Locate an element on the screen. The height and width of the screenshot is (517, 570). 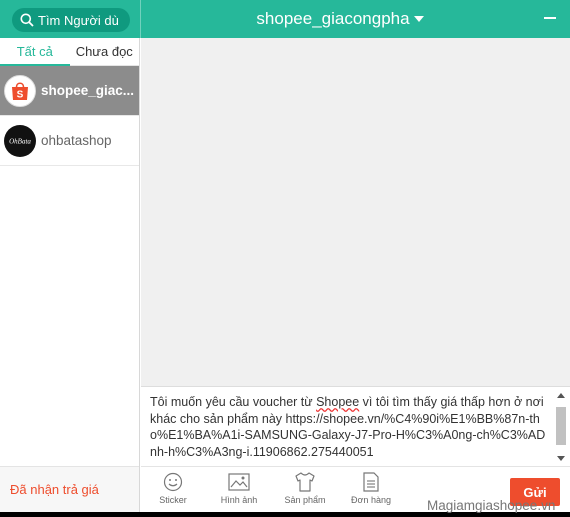
active-tab-indicator is located at coordinates (35, 65).